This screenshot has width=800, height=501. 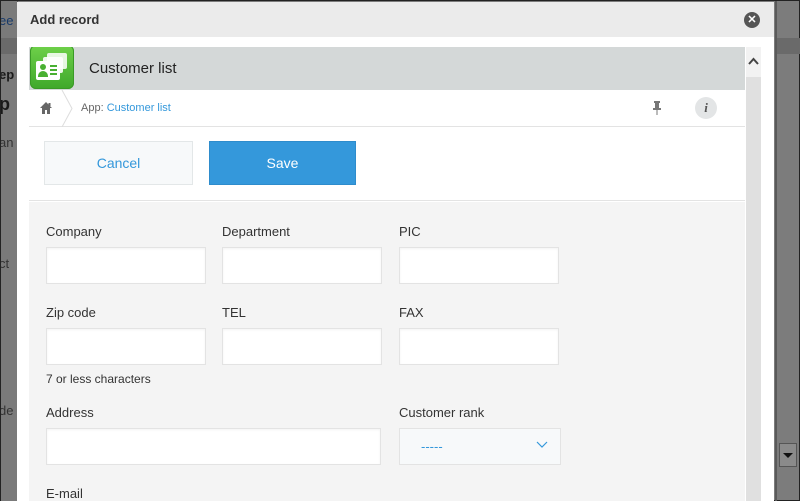 What do you see at coordinates (753, 274) in the screenshot?
I see `dialog-scrollbar` at bounding box center [753, 274].